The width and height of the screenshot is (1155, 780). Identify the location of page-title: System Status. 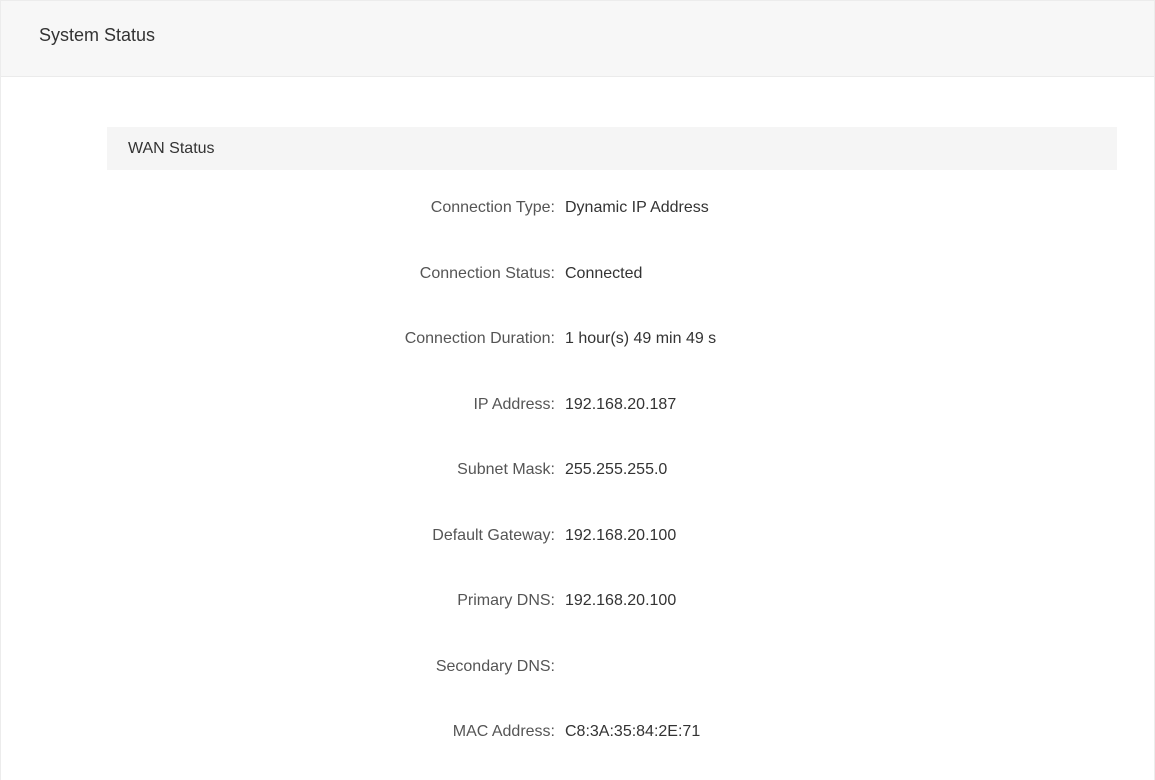
(97, 35).